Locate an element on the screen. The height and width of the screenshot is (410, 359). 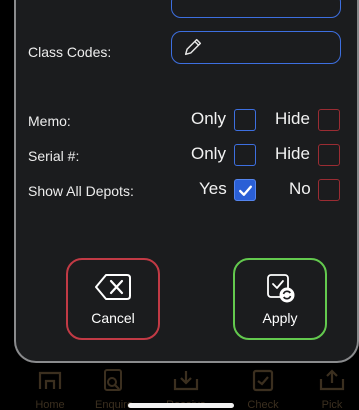
home-indicator is located at coordinates (181, 405).